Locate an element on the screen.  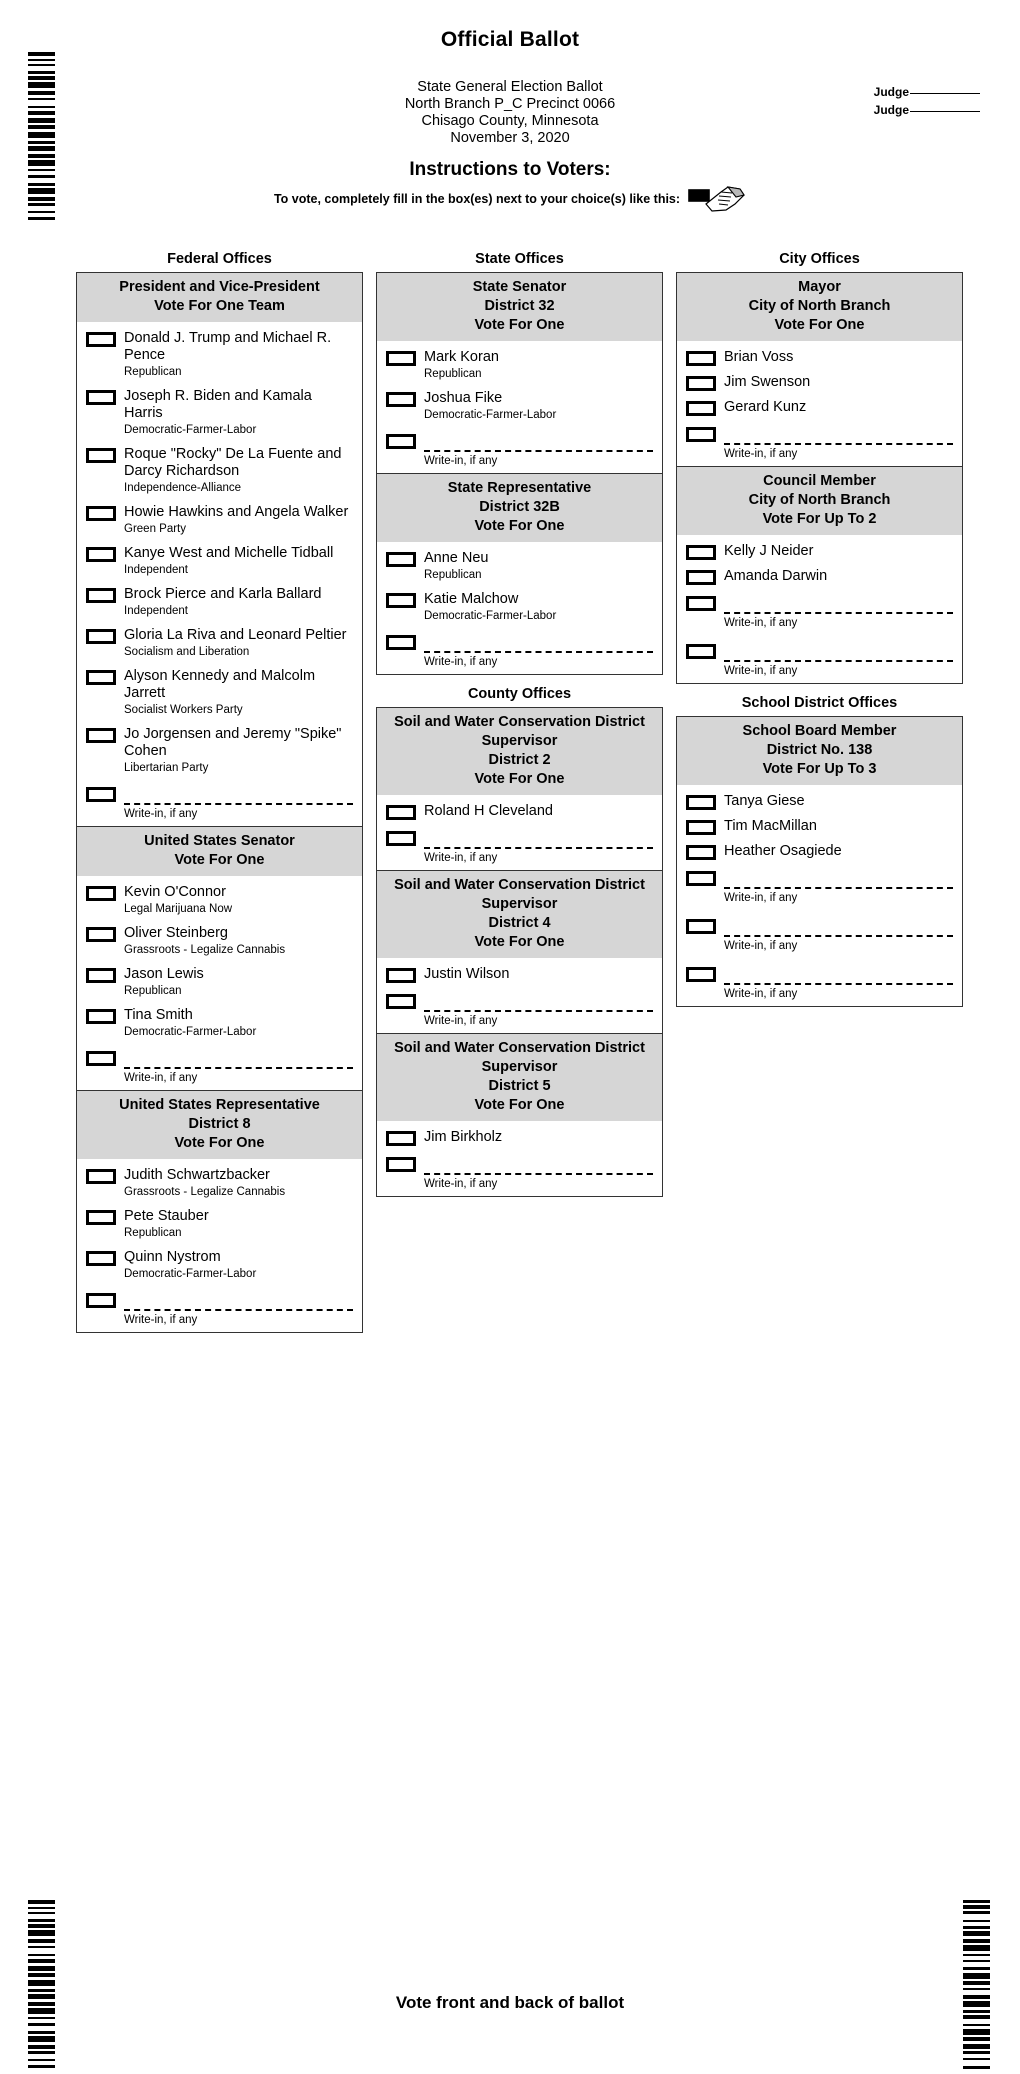
choice-row: Tina Smith Democratic-Farmer-Labor is located at coordinates (219, 1019).